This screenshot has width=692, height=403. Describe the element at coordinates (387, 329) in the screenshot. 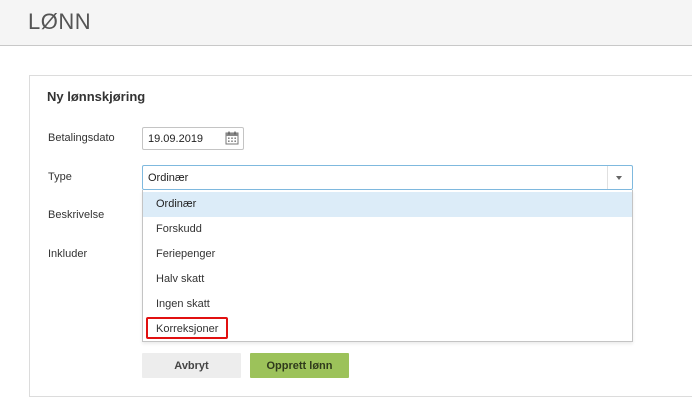

I see `type-option-korreksjoner: Korreksjoner` at that location.